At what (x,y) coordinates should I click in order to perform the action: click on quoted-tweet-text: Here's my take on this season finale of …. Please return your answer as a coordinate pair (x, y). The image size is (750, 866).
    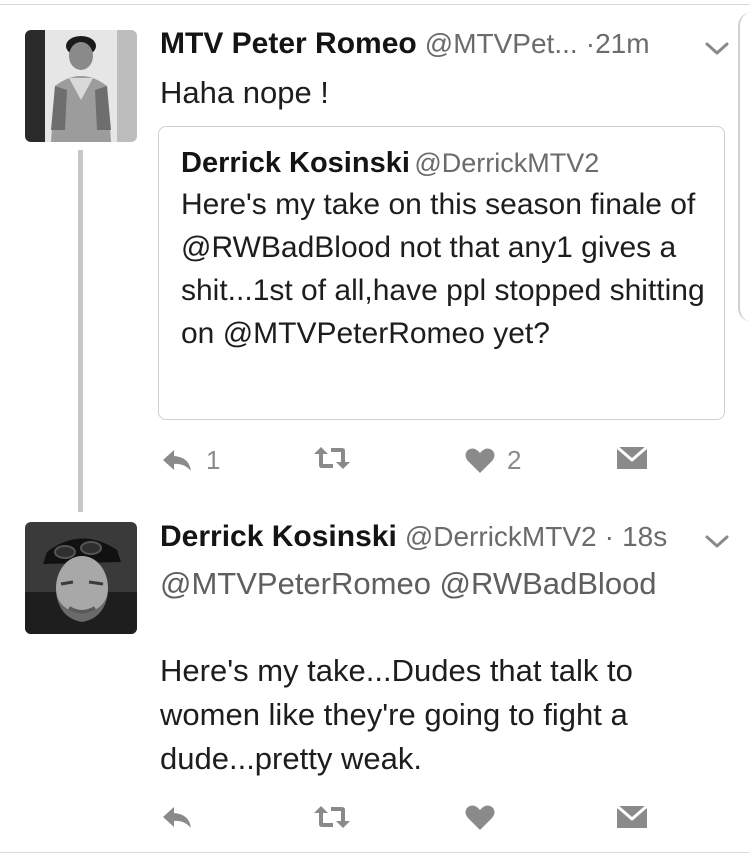
    Looking at the image, I should click on (443, 269).